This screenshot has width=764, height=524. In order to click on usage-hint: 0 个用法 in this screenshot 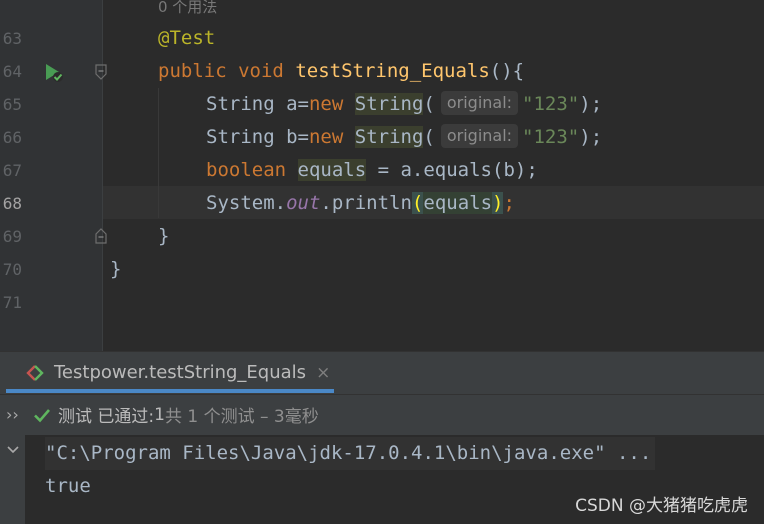, I will do `click(187, 11)`.